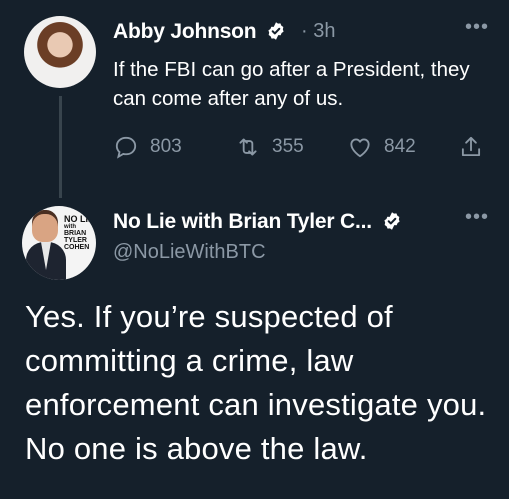  I want to click on logo-line: COHEN, so click(77, 247).